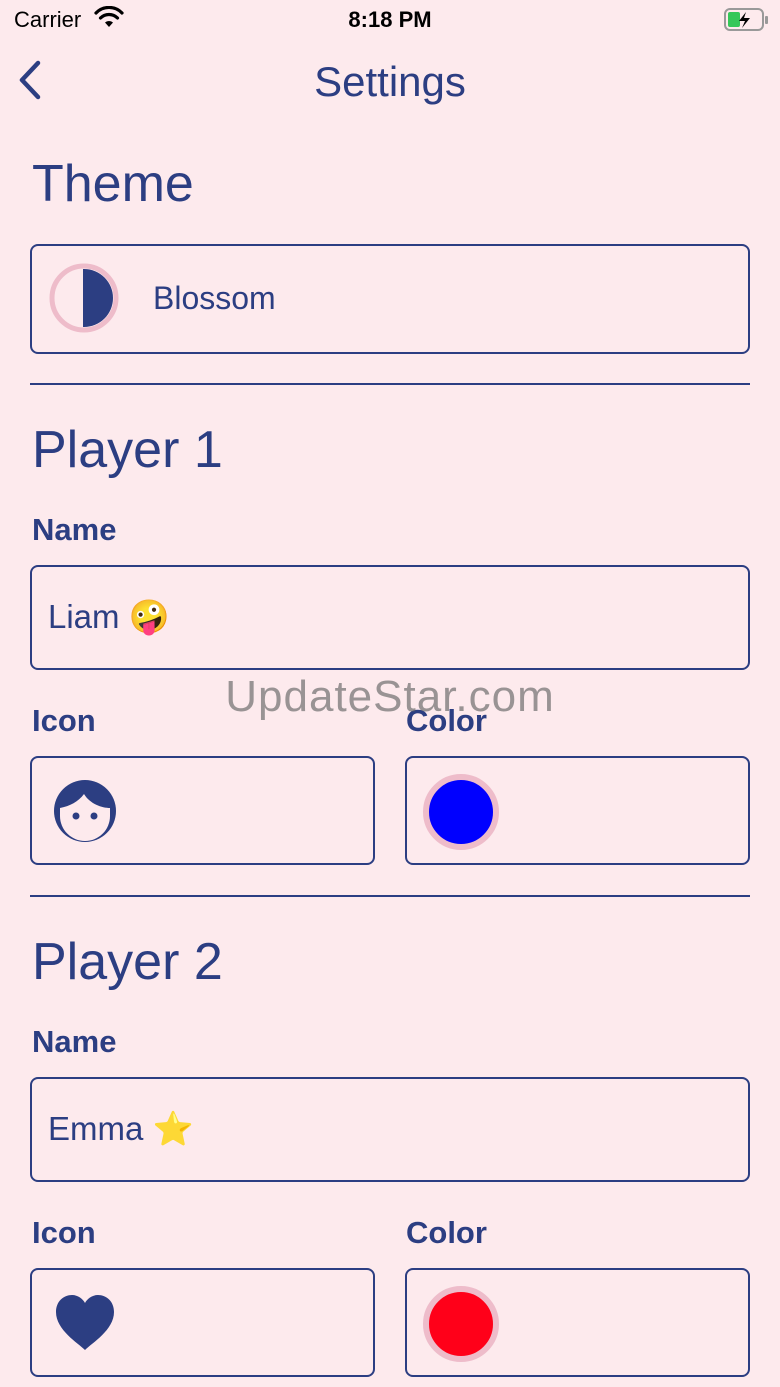 This screenshot has width=780, height=1387. I want to click on status-bar: Carrier 8:18 PM, so click(390, 20).